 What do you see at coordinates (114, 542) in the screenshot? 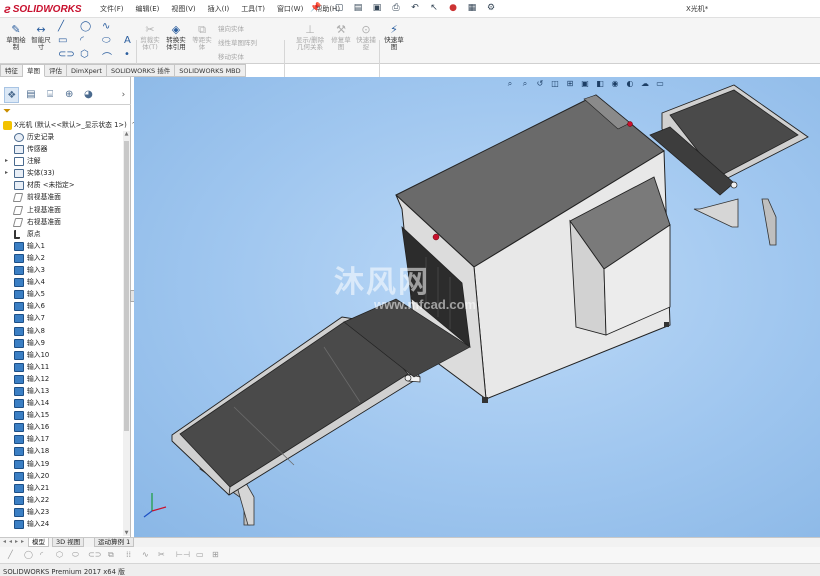
I see `tab-motion-study: 运动算例 1` at bounding box center [114, 542].